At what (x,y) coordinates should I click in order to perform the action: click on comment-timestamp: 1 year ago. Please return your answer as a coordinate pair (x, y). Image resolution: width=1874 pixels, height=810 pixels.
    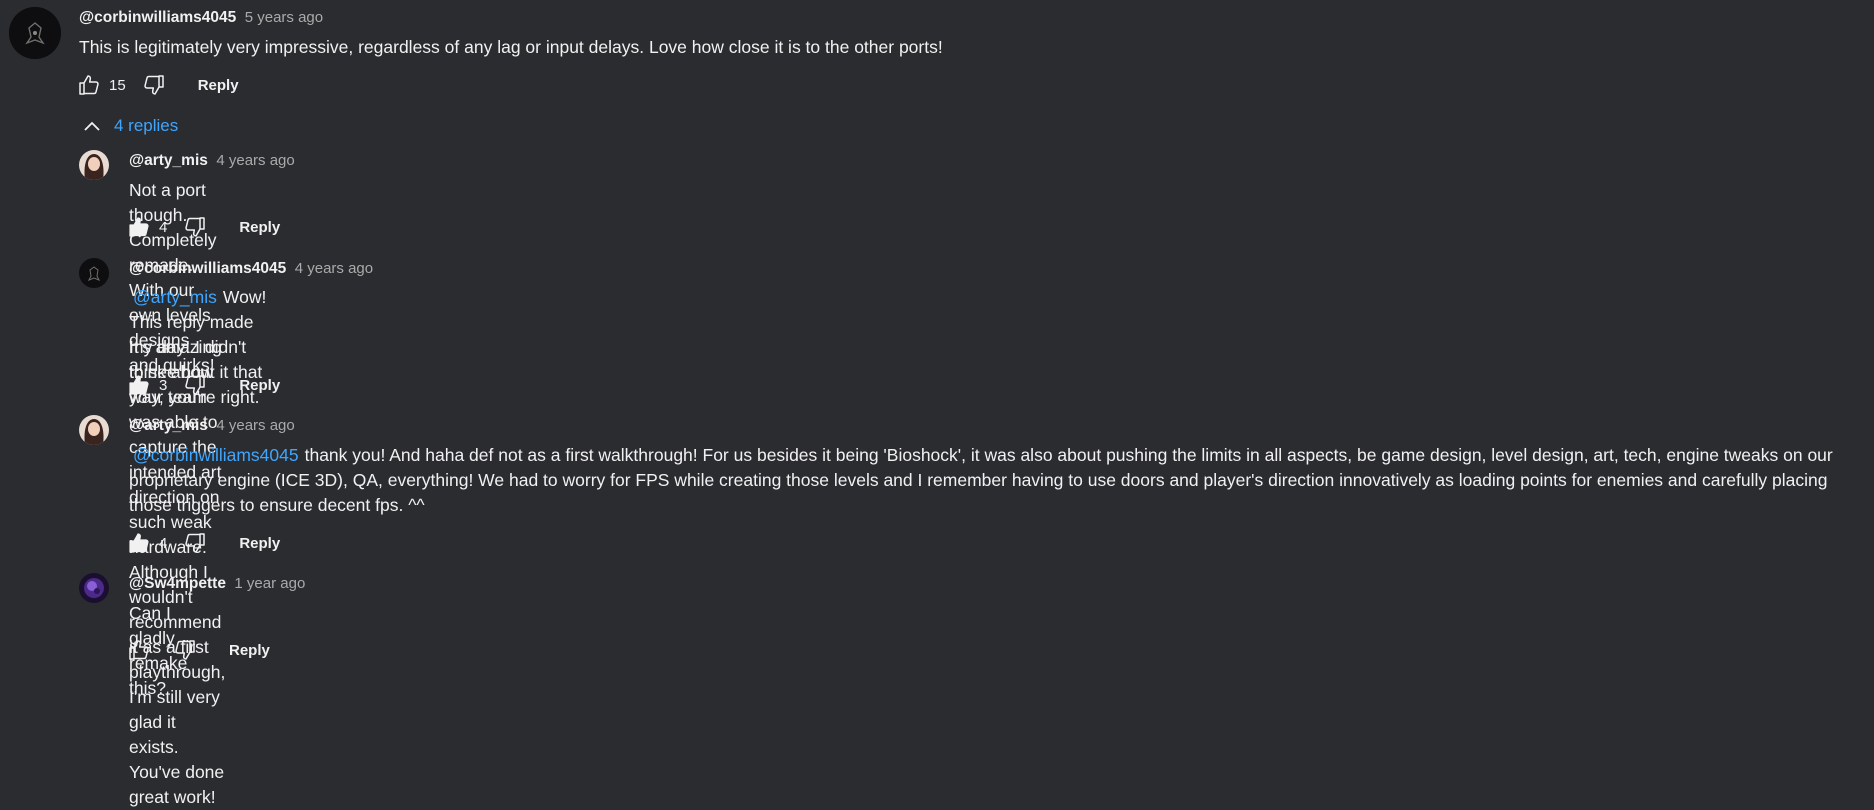
    Looking at the image, I should click on (269, 583).